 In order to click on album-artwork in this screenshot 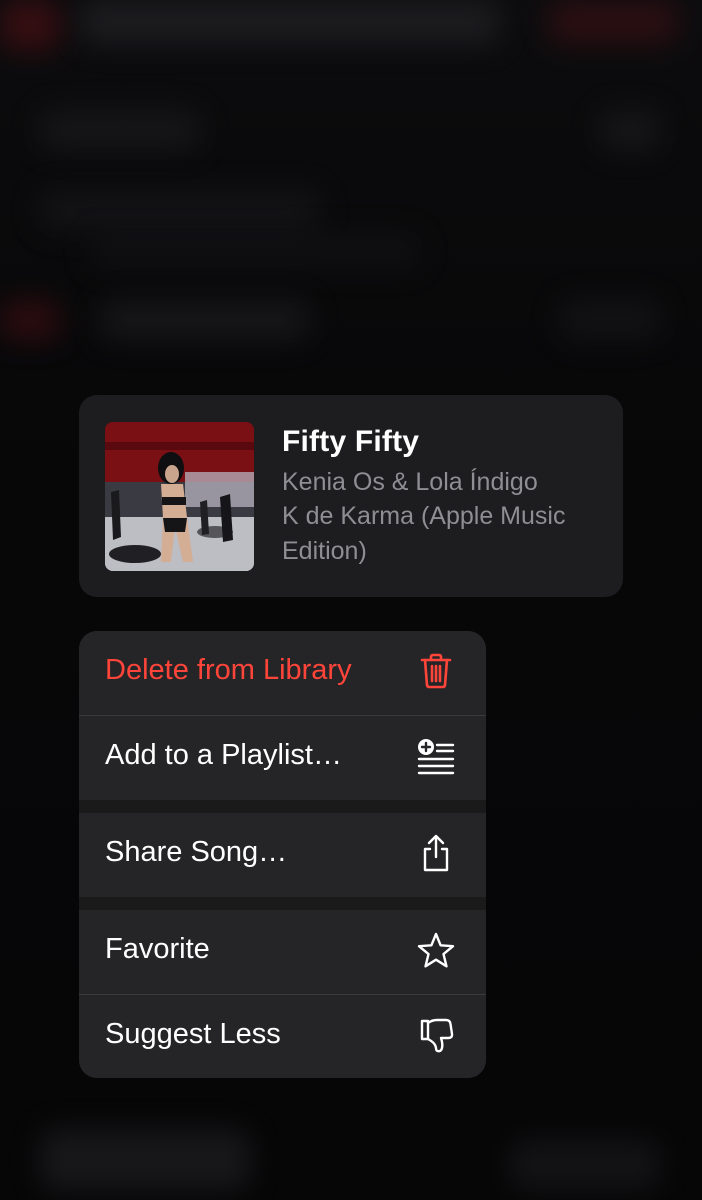, I will do `click(179, 496)`.